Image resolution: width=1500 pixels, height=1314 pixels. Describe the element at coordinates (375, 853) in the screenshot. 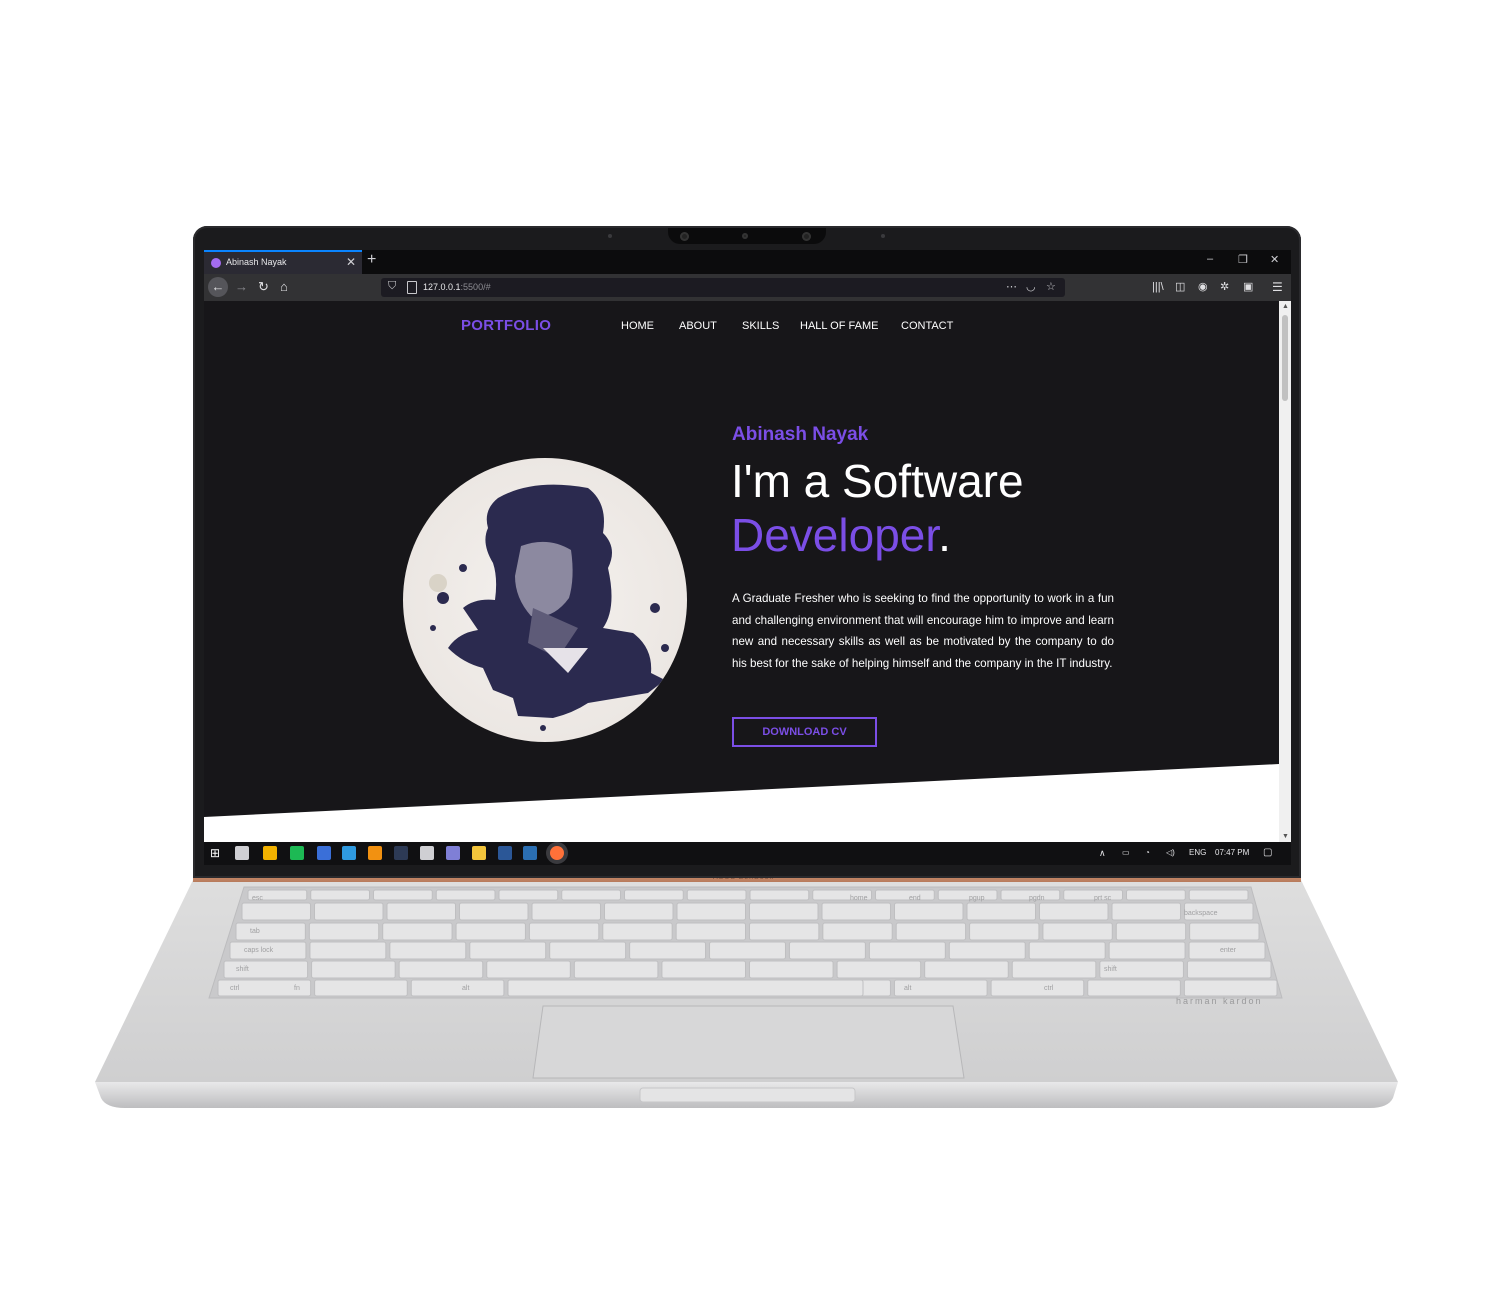

I see `sublime-icon` at that location.